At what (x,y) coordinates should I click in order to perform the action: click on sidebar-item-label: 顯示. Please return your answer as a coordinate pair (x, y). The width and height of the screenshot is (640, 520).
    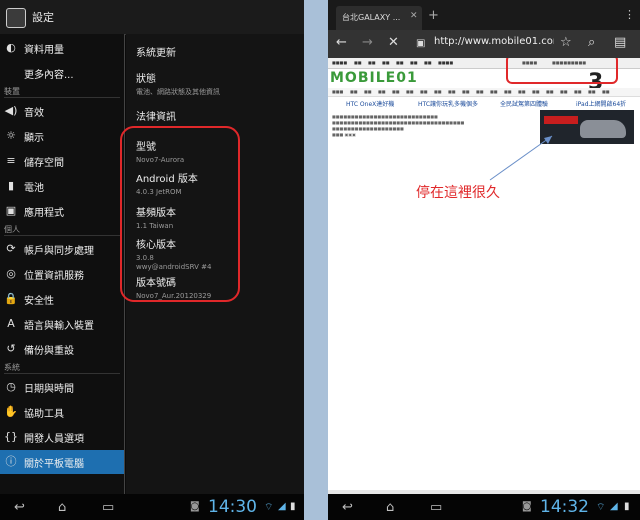
    Looking at the image, I should click on (34, 138).